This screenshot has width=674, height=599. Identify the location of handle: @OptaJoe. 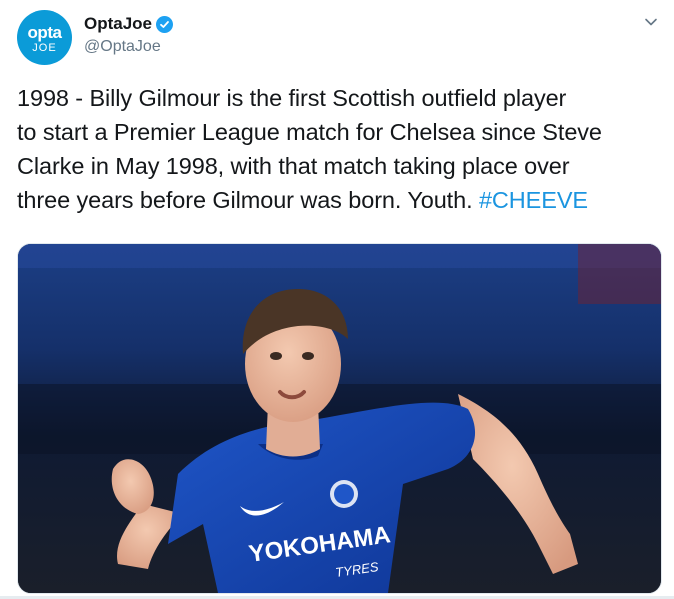
(128, 47).